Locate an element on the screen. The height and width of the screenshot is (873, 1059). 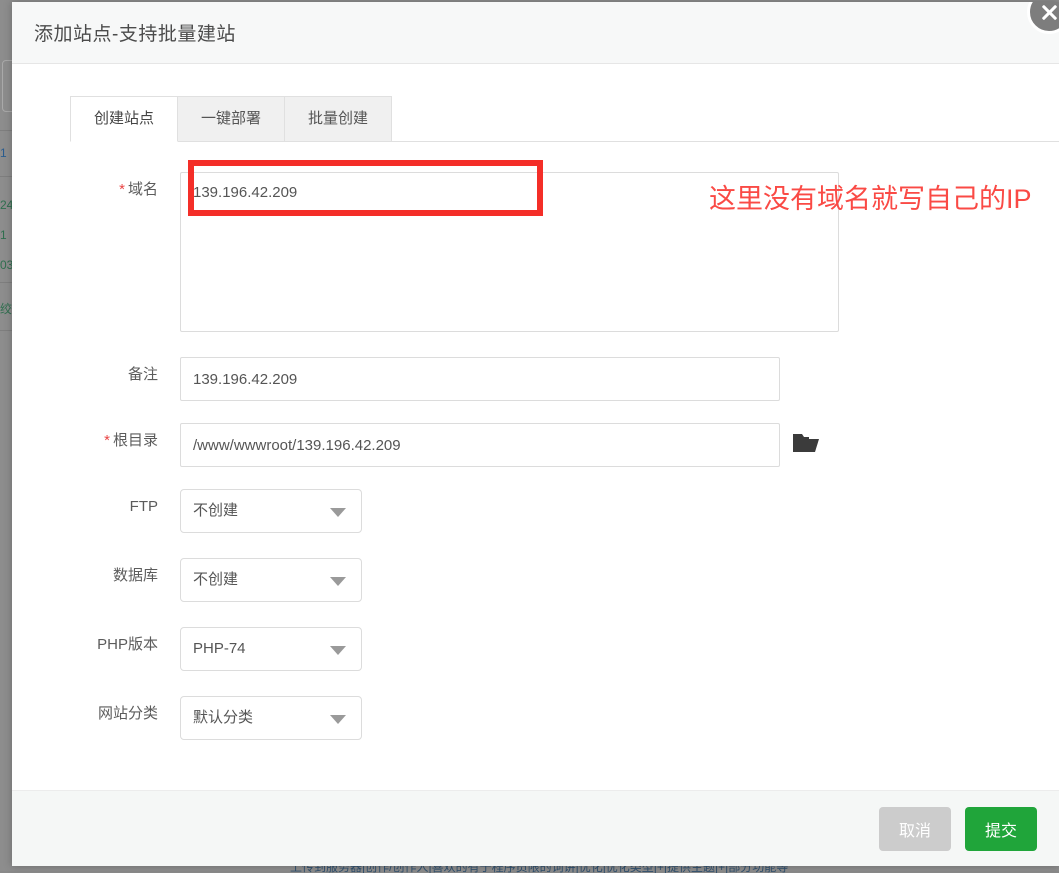
tab-create-site: 创建站点 is located at coordinates (124, 119).